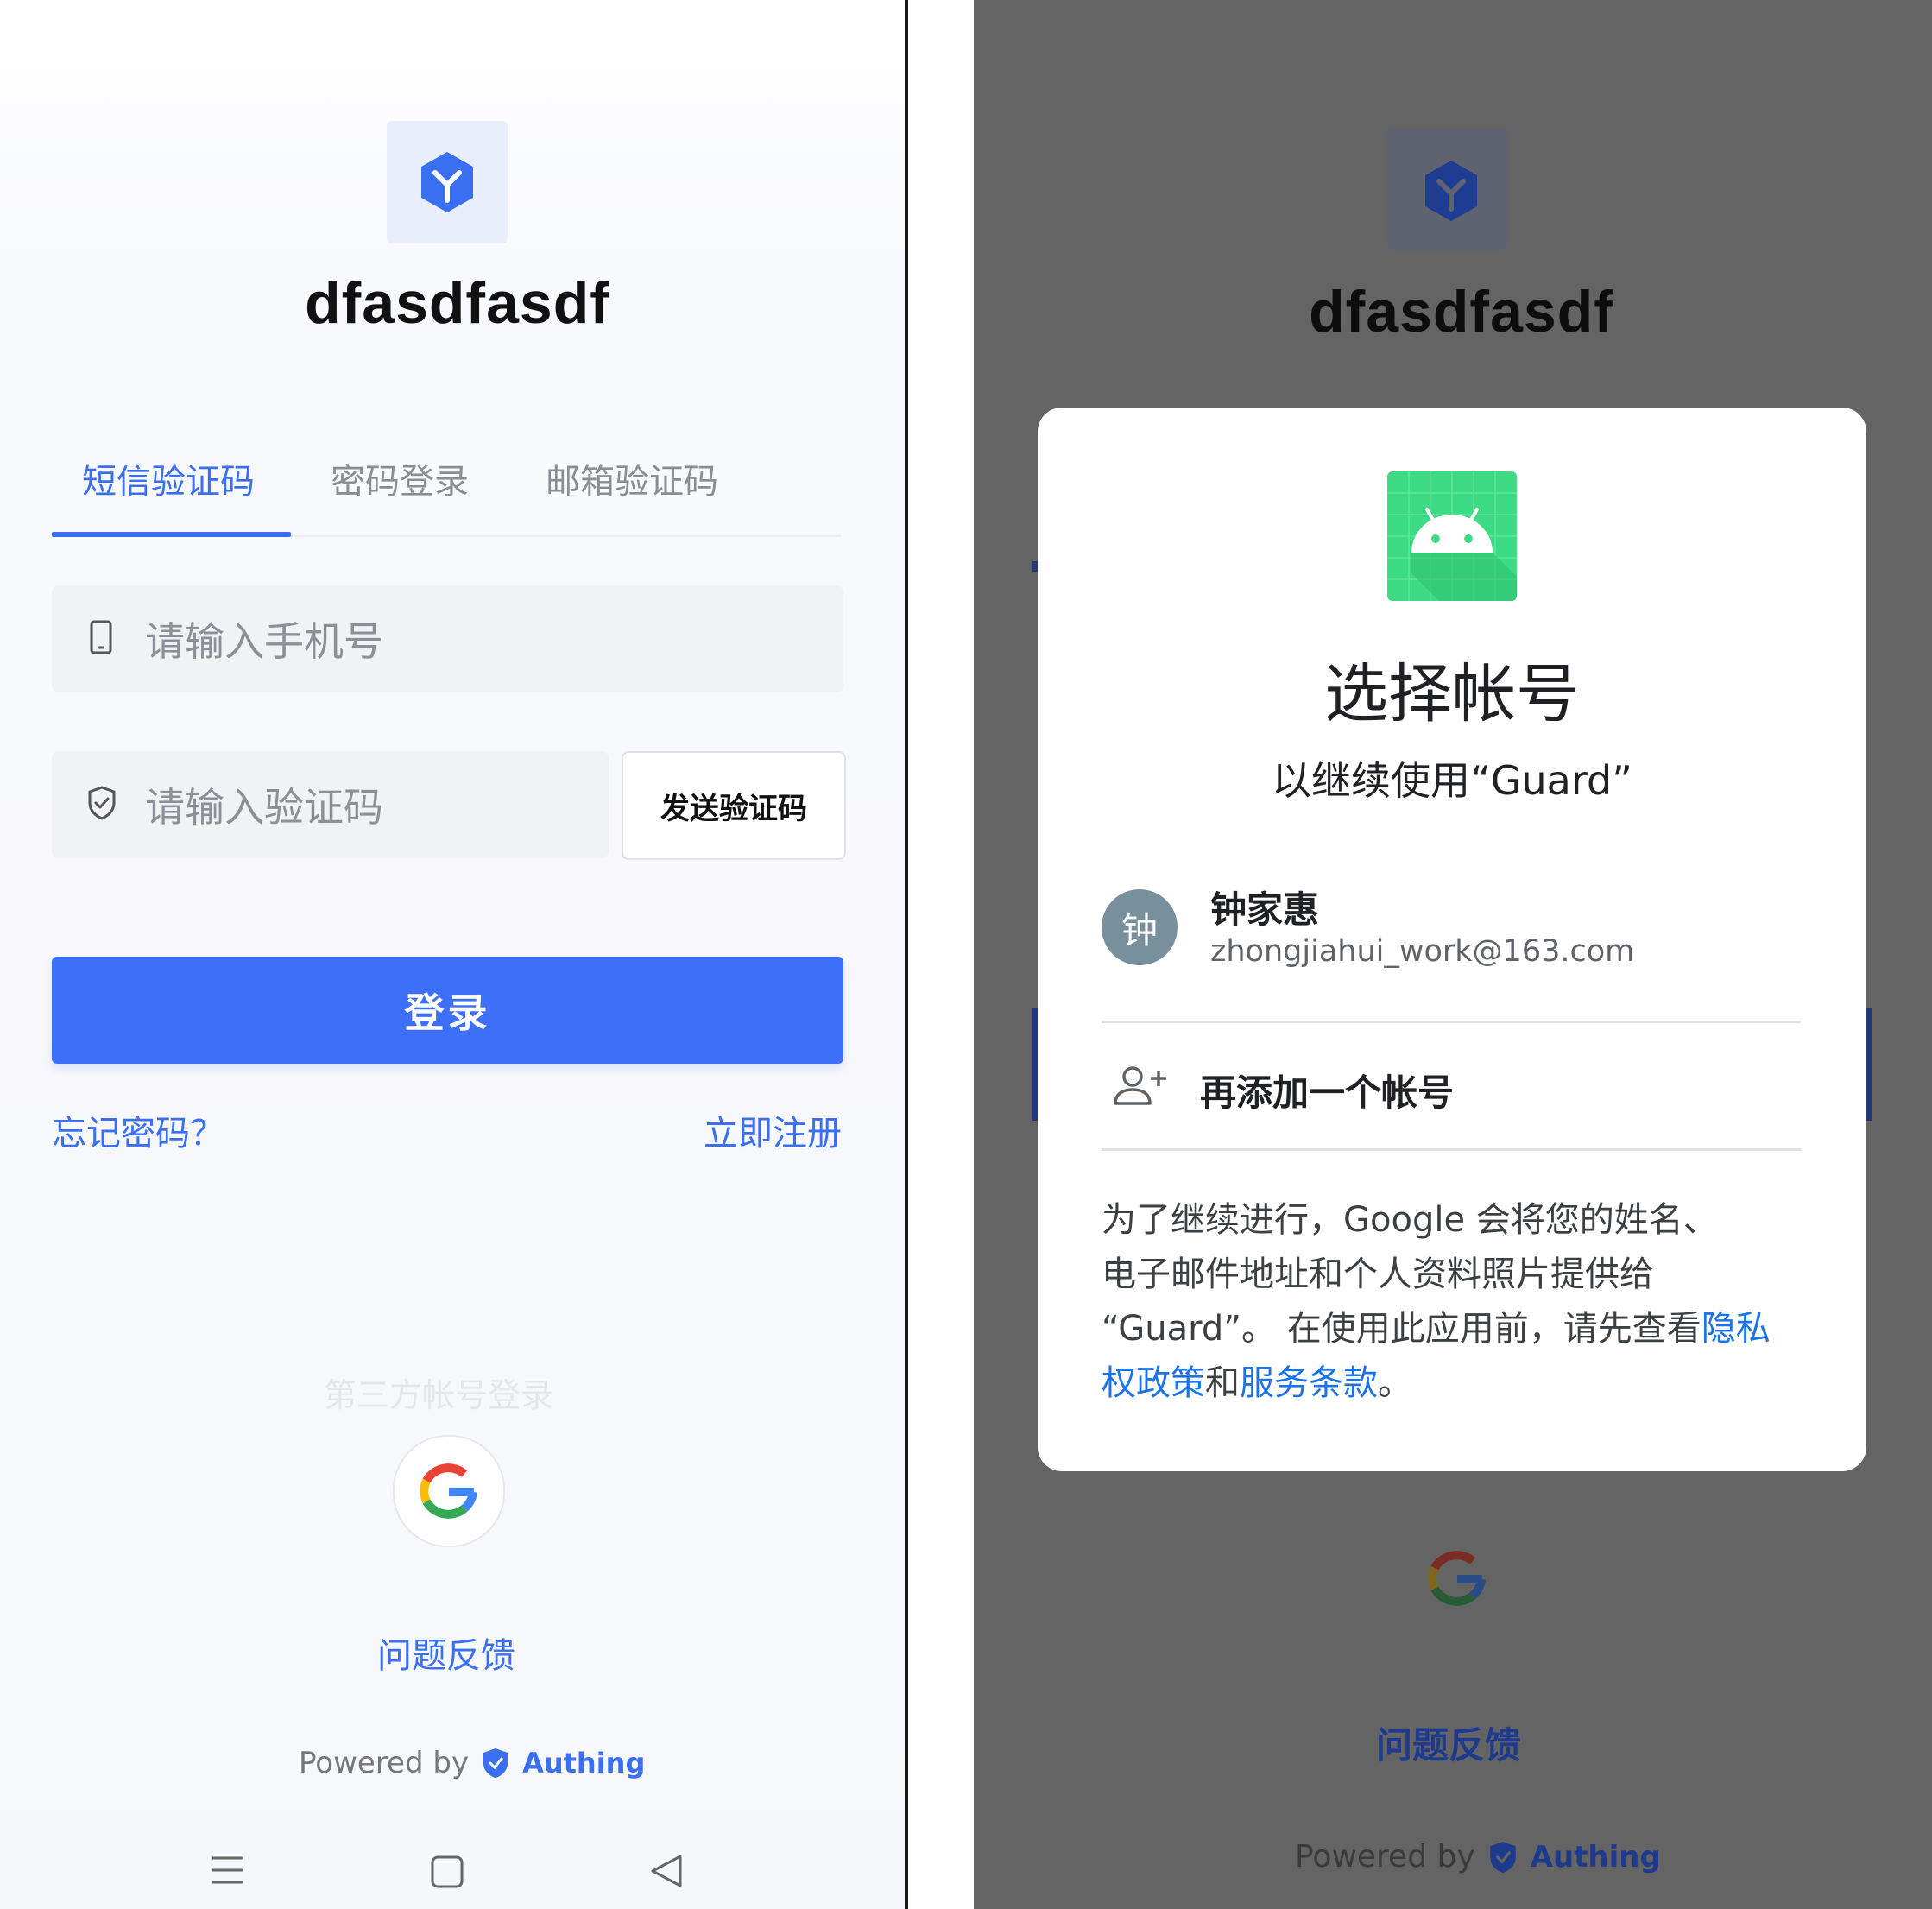 This screenshot has width=1932, height=1909. What do you see at coordinates (447, 638) in the screenshot?
I see `phone-input: 请输入手机号` at bounding box center [447, 638].